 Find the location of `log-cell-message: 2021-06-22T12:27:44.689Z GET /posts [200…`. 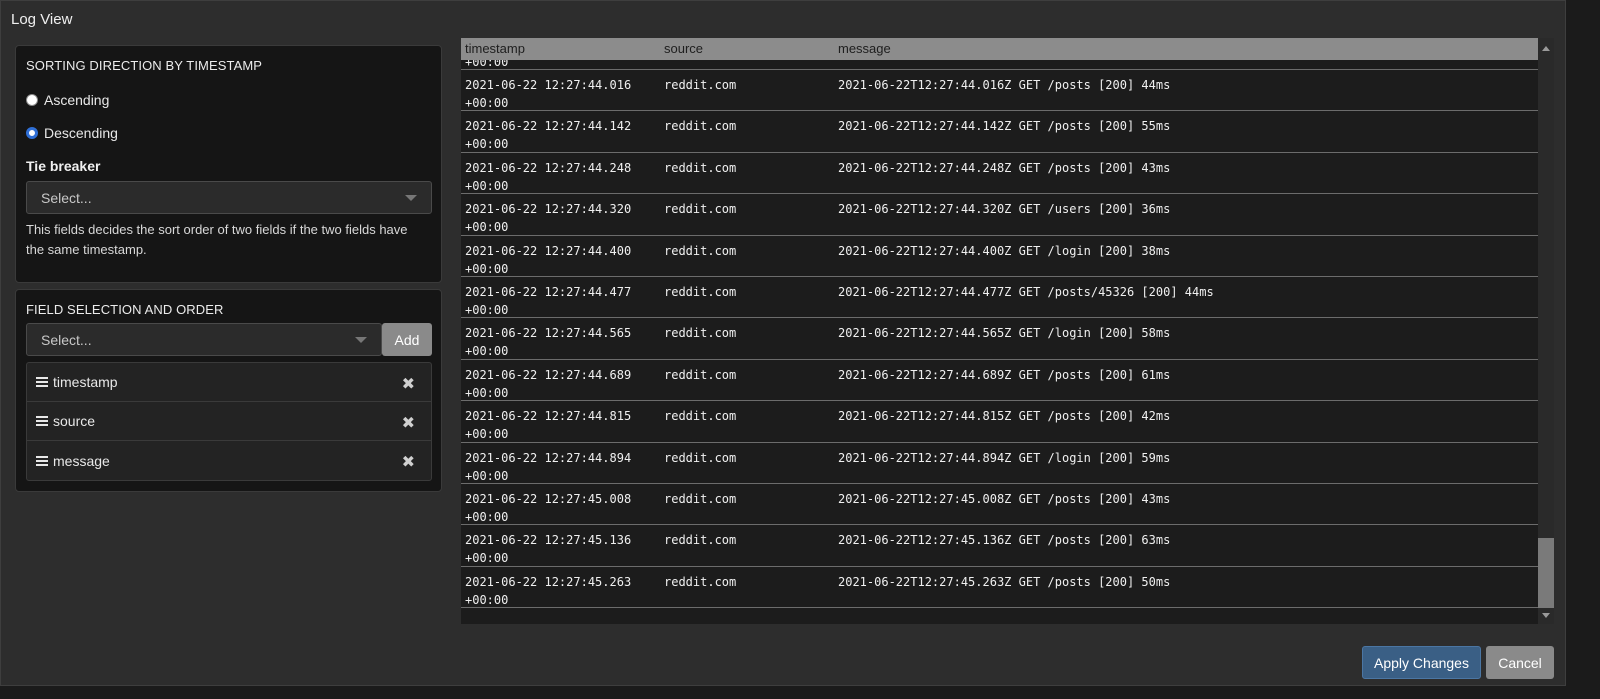

log-cell-message: 2021-06-22T12:27:44.689Z GET /posts [200… is located at coordinates (1004, 374).